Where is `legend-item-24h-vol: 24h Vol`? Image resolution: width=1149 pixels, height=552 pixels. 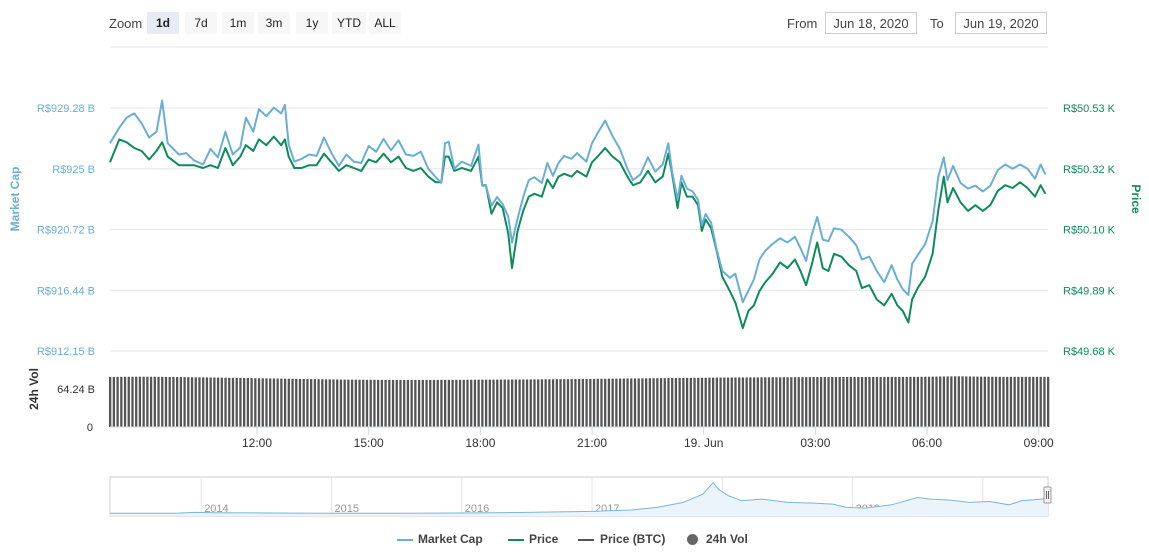
legend-item-24h-vol: 24h Vol is located at coordinates (727, 539).